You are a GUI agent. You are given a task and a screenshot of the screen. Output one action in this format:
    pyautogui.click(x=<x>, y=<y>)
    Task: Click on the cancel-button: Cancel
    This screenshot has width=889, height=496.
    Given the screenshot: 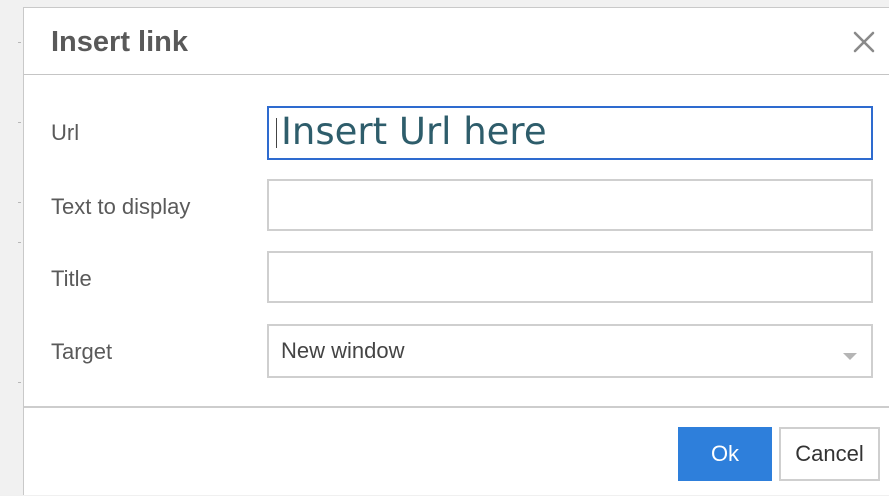 What is the action you would take?
    pyautogui.click(x=829, y=454)
    